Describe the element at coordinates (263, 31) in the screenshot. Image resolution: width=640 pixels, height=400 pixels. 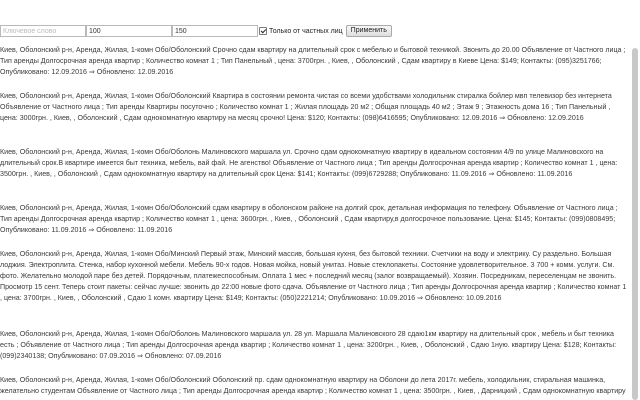
I see `private-only-checkbox` at that location.